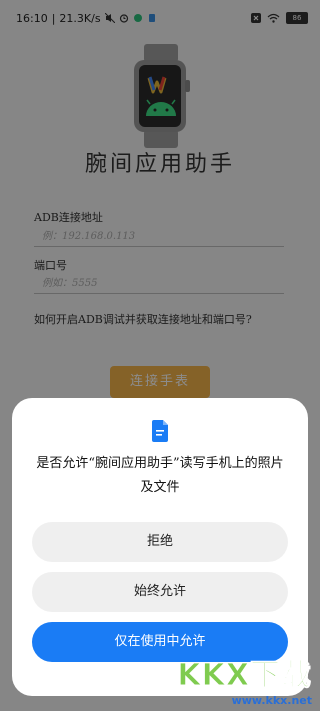  Describe the element at coordinates (160, 475) in the screenshot. I see `permission-message: 是否允许“腕间应用助手”读写手机上的照片及文件` at that location.